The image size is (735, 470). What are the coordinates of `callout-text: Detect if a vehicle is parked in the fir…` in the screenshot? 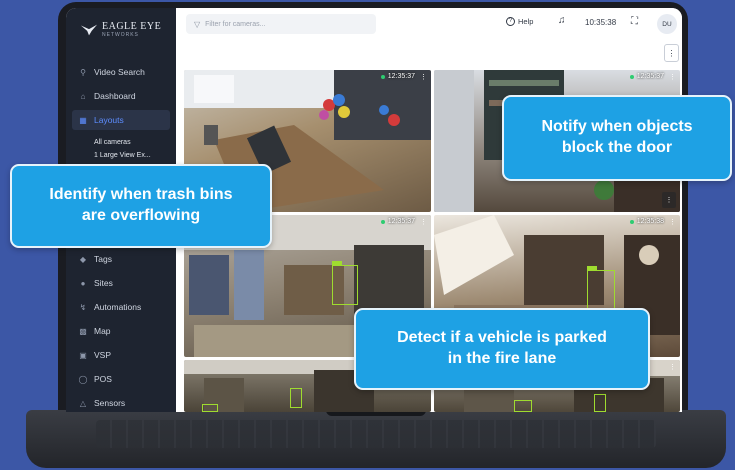 It's located at (502, 348).